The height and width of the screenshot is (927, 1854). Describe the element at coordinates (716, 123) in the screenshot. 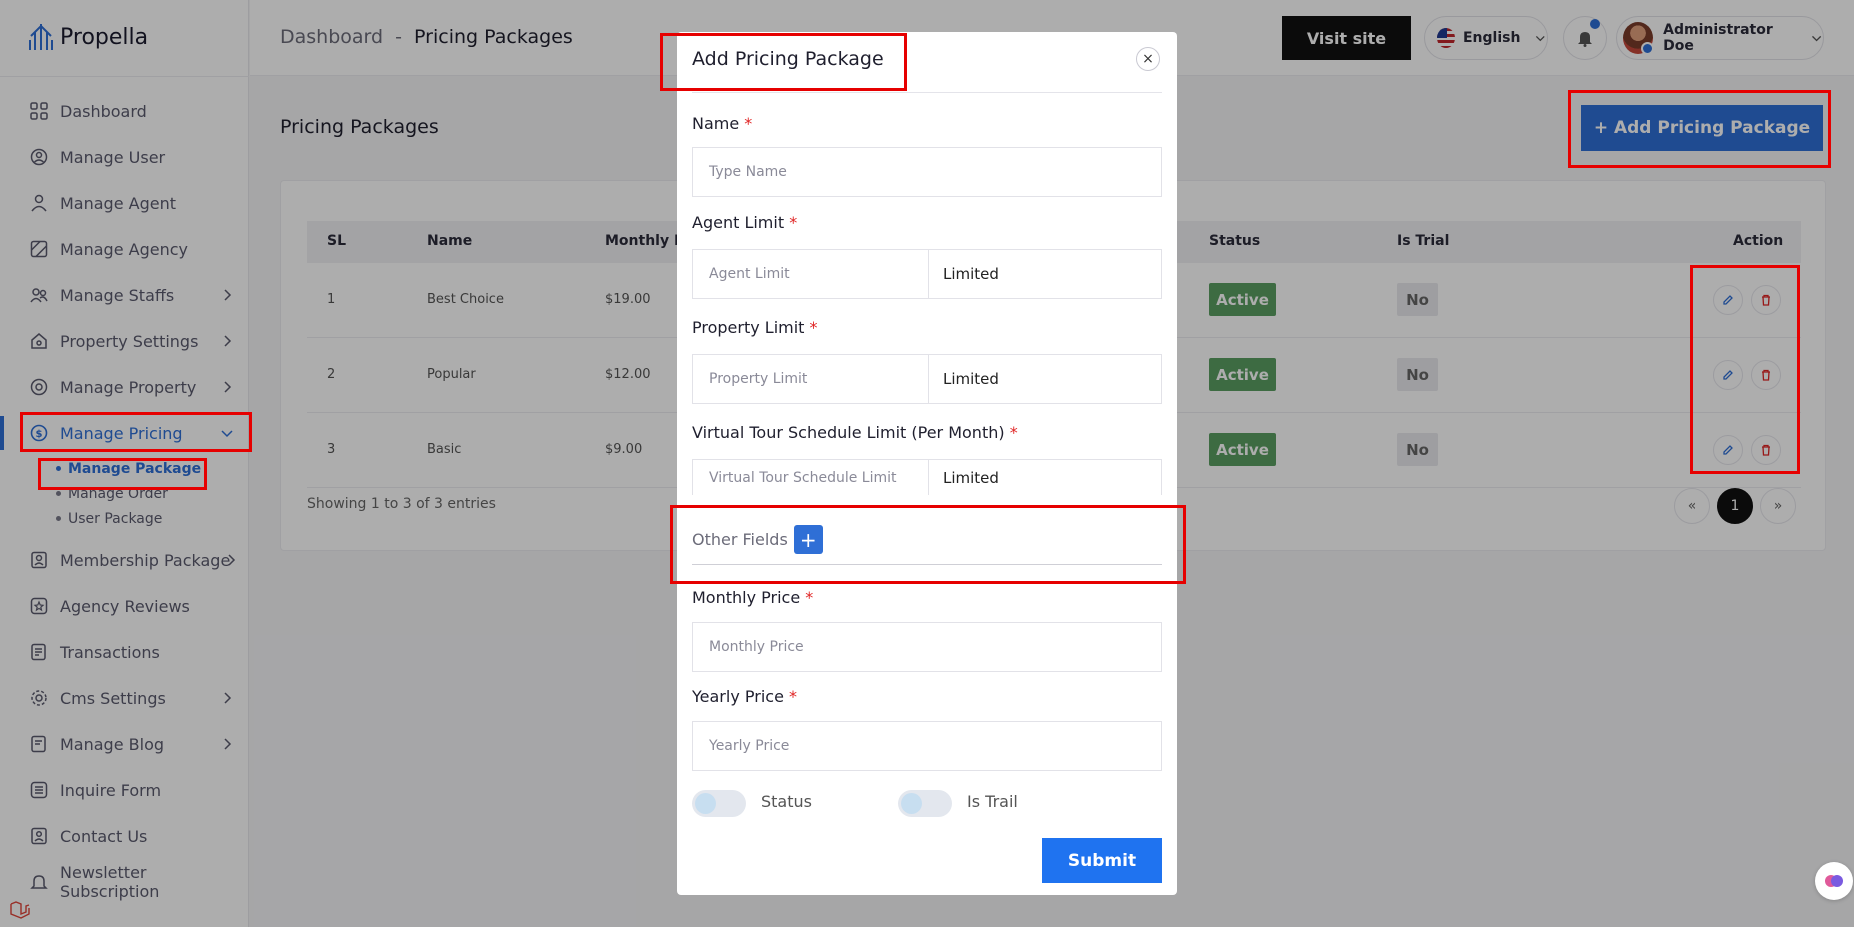

I see `label-text: Name` at that location.